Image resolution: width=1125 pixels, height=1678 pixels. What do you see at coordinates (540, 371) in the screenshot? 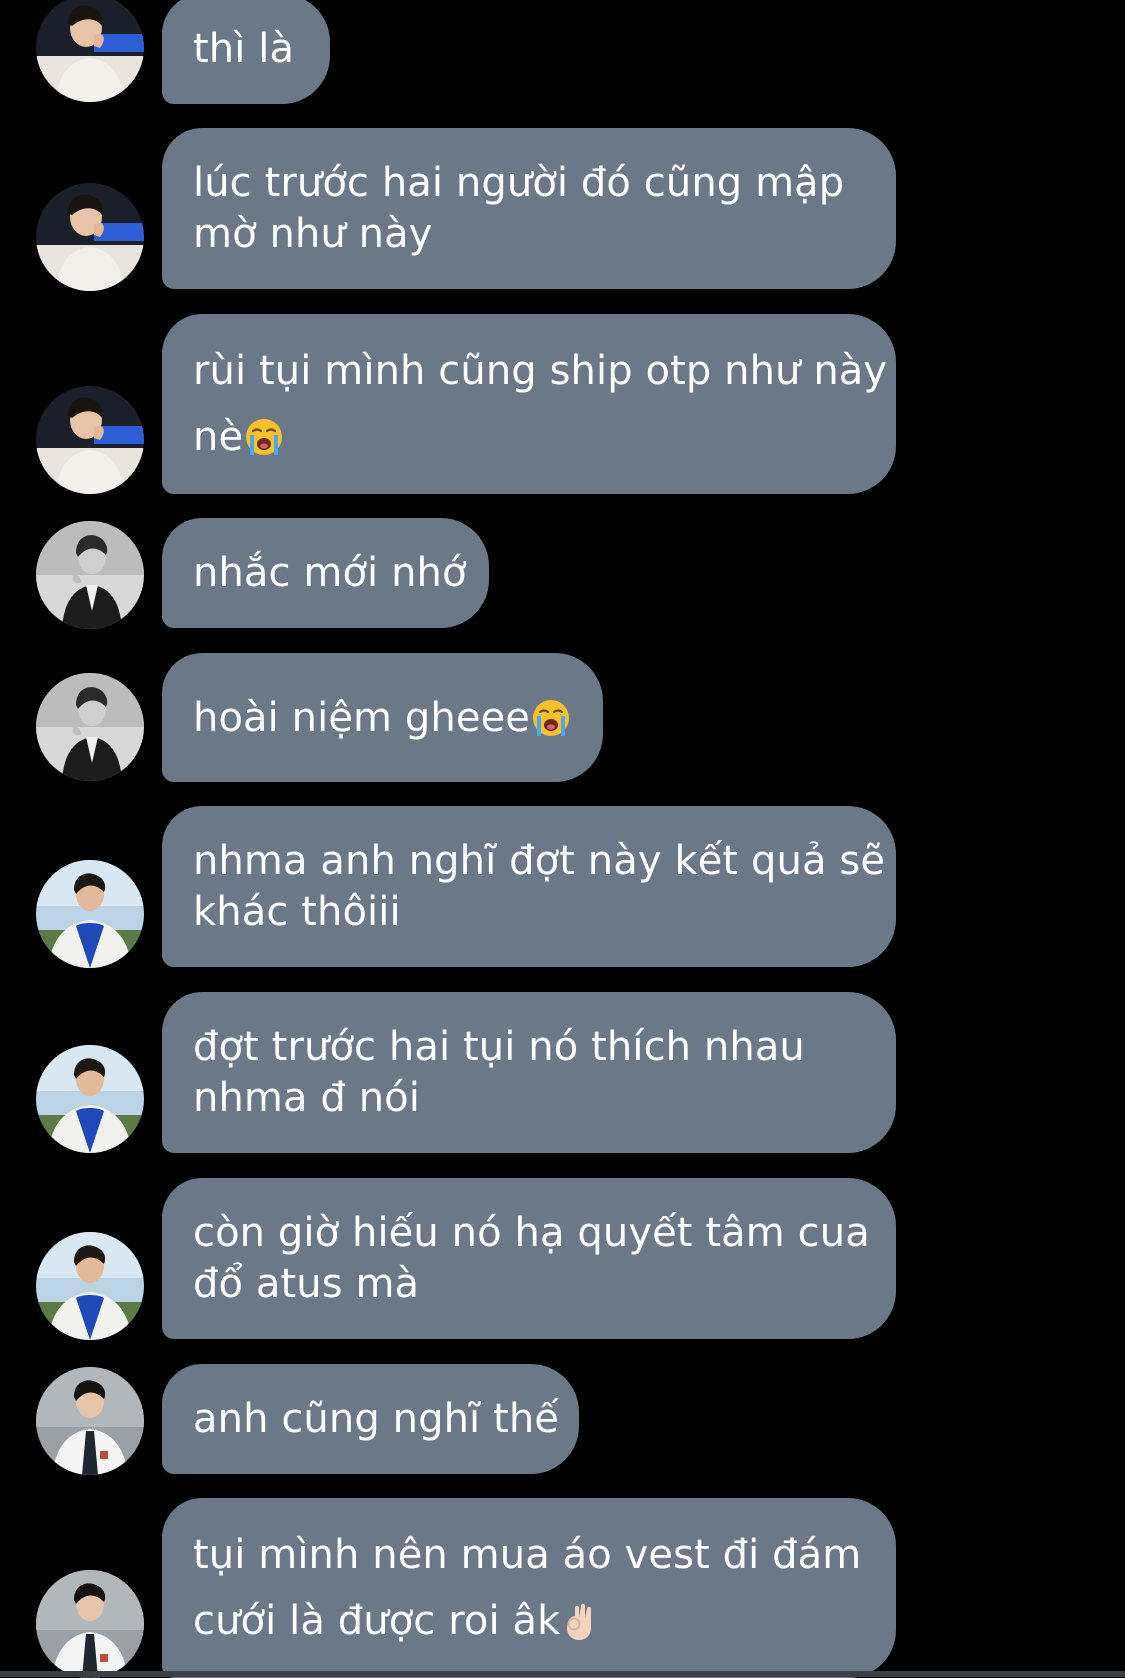
I see `message-text: rùi tụi mình cũng ship otp như này` at bounding box center [540, 371].